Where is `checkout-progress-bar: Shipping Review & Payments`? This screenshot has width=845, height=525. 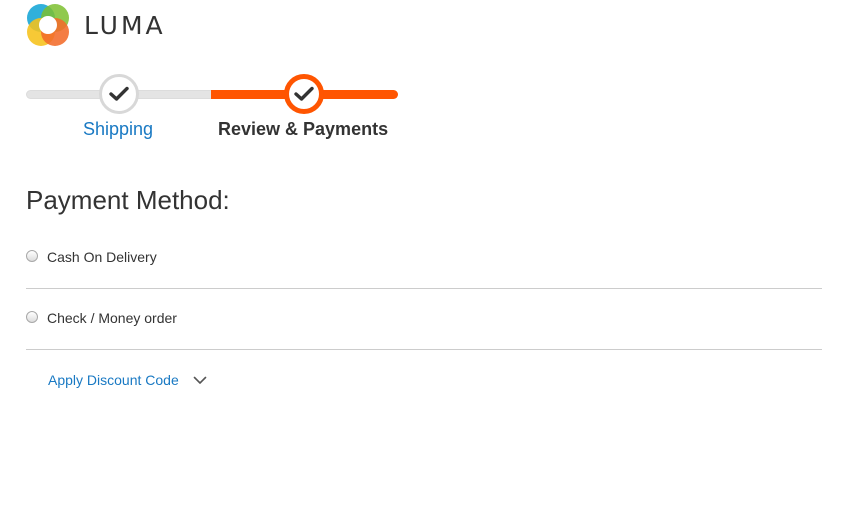 checkout-progress-bar: Shipping Review & Payments is located at coordinates (212, 110).